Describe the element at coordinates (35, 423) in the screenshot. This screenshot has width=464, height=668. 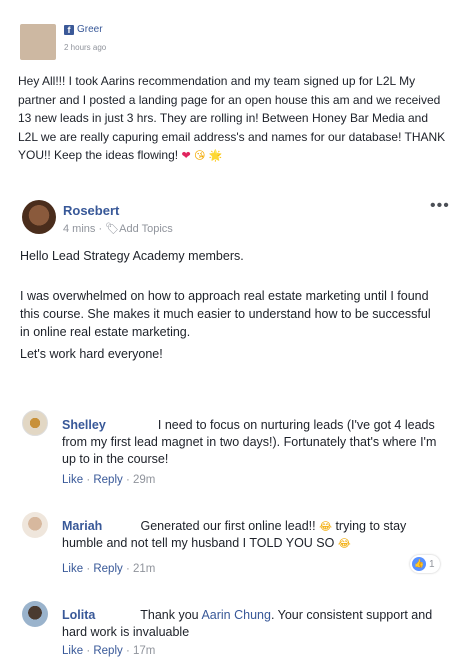
I see `shelley-avatar` at that location.